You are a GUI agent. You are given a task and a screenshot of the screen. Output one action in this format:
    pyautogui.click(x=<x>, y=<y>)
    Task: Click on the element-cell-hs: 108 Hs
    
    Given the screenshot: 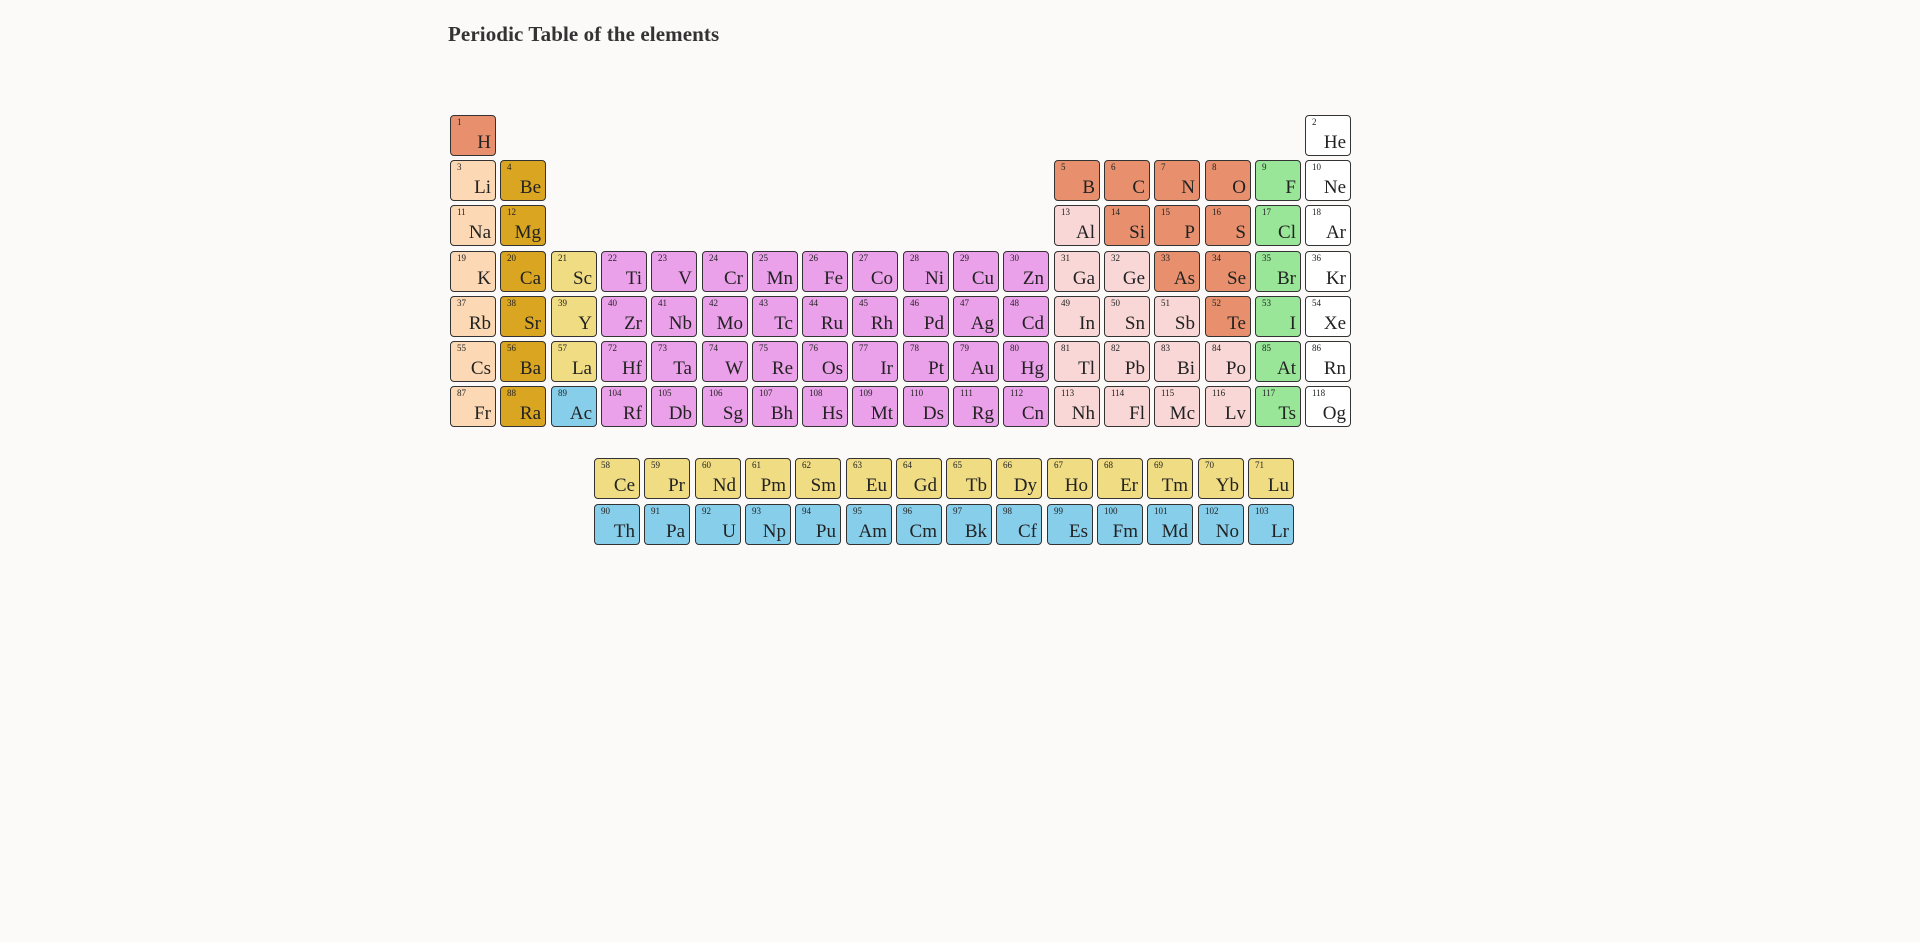 What is the action you would take?
    pyautogui.click(x=825, y=406)
    